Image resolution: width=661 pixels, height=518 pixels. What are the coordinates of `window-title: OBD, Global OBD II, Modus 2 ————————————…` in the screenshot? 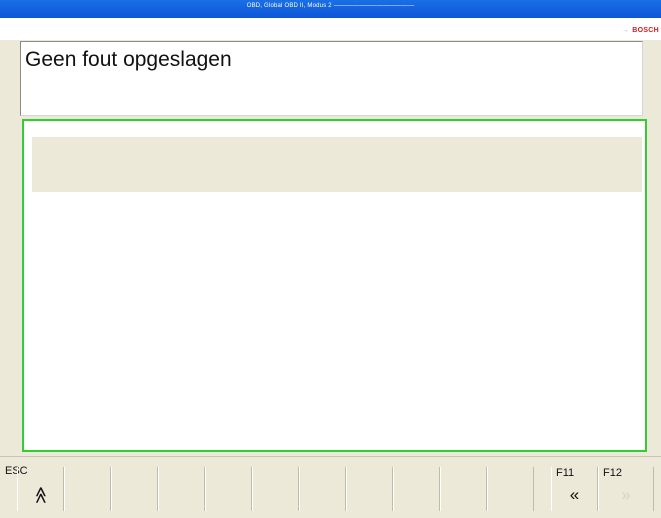 It's located at (330, 6).